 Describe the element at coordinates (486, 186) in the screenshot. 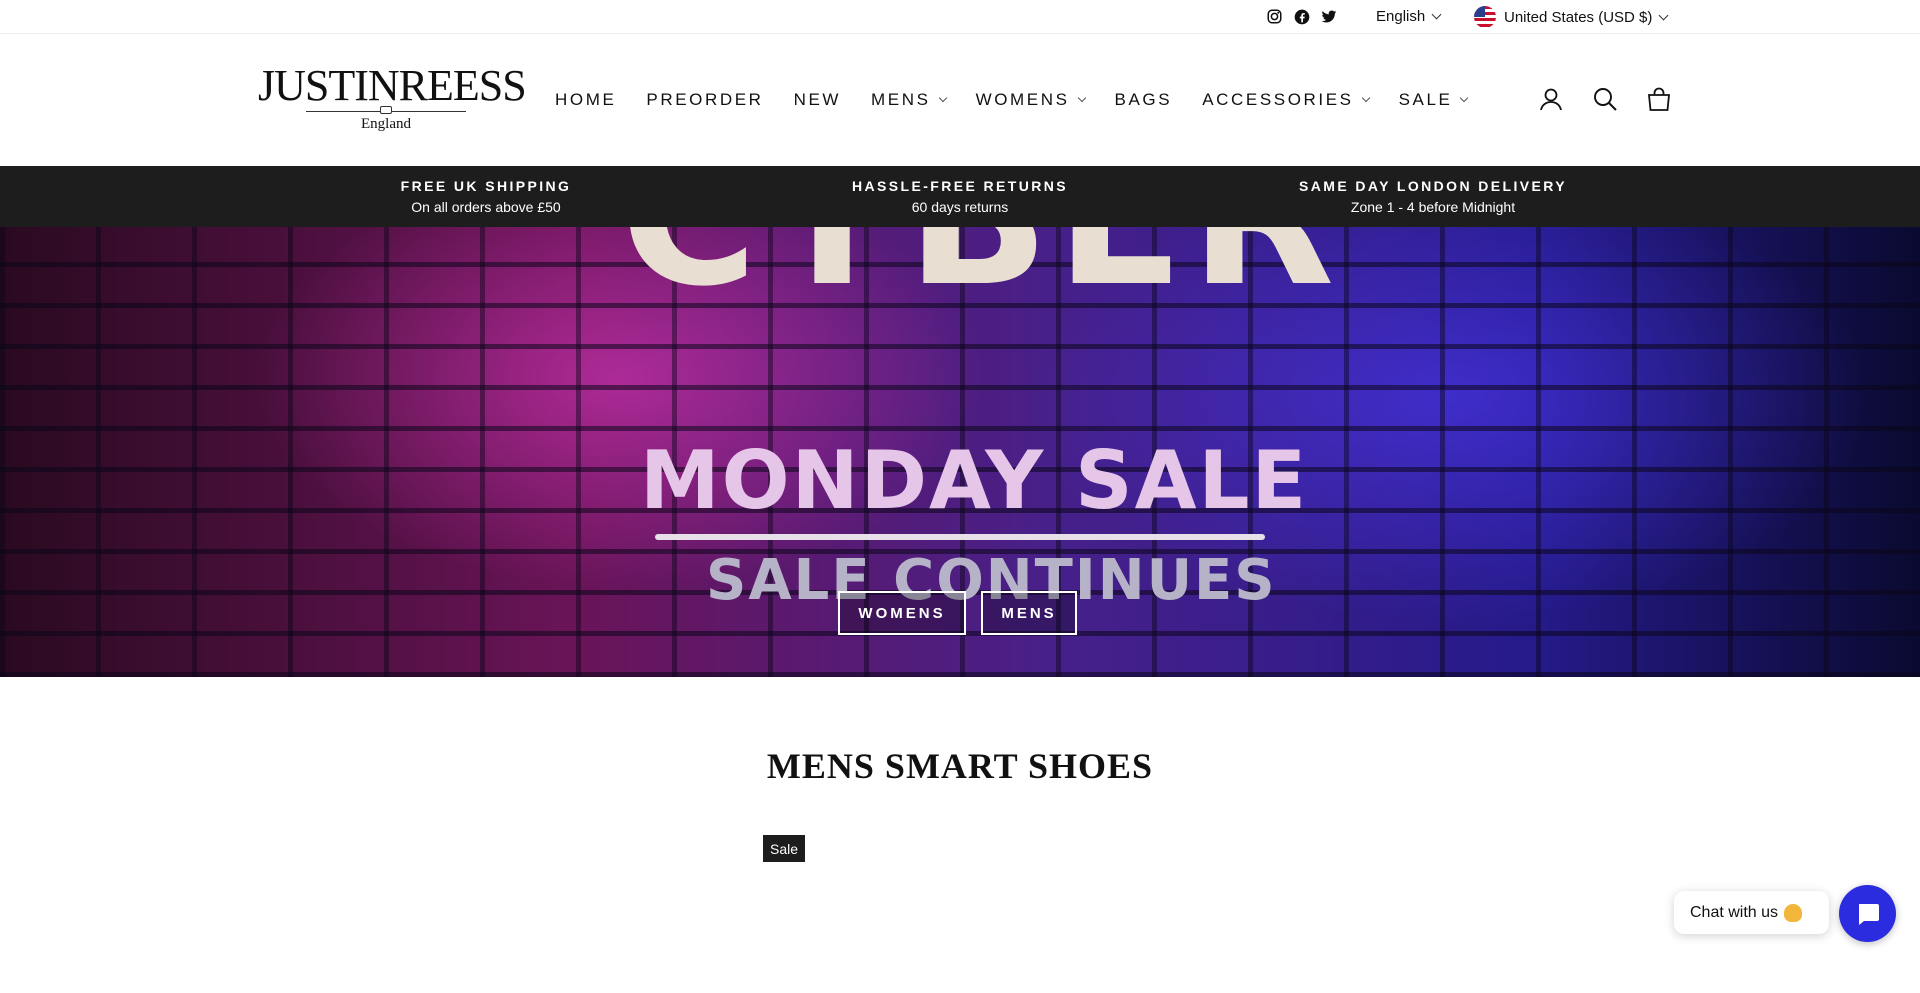

I see `announcement-title: FREE UK SHIPPING` at that location.